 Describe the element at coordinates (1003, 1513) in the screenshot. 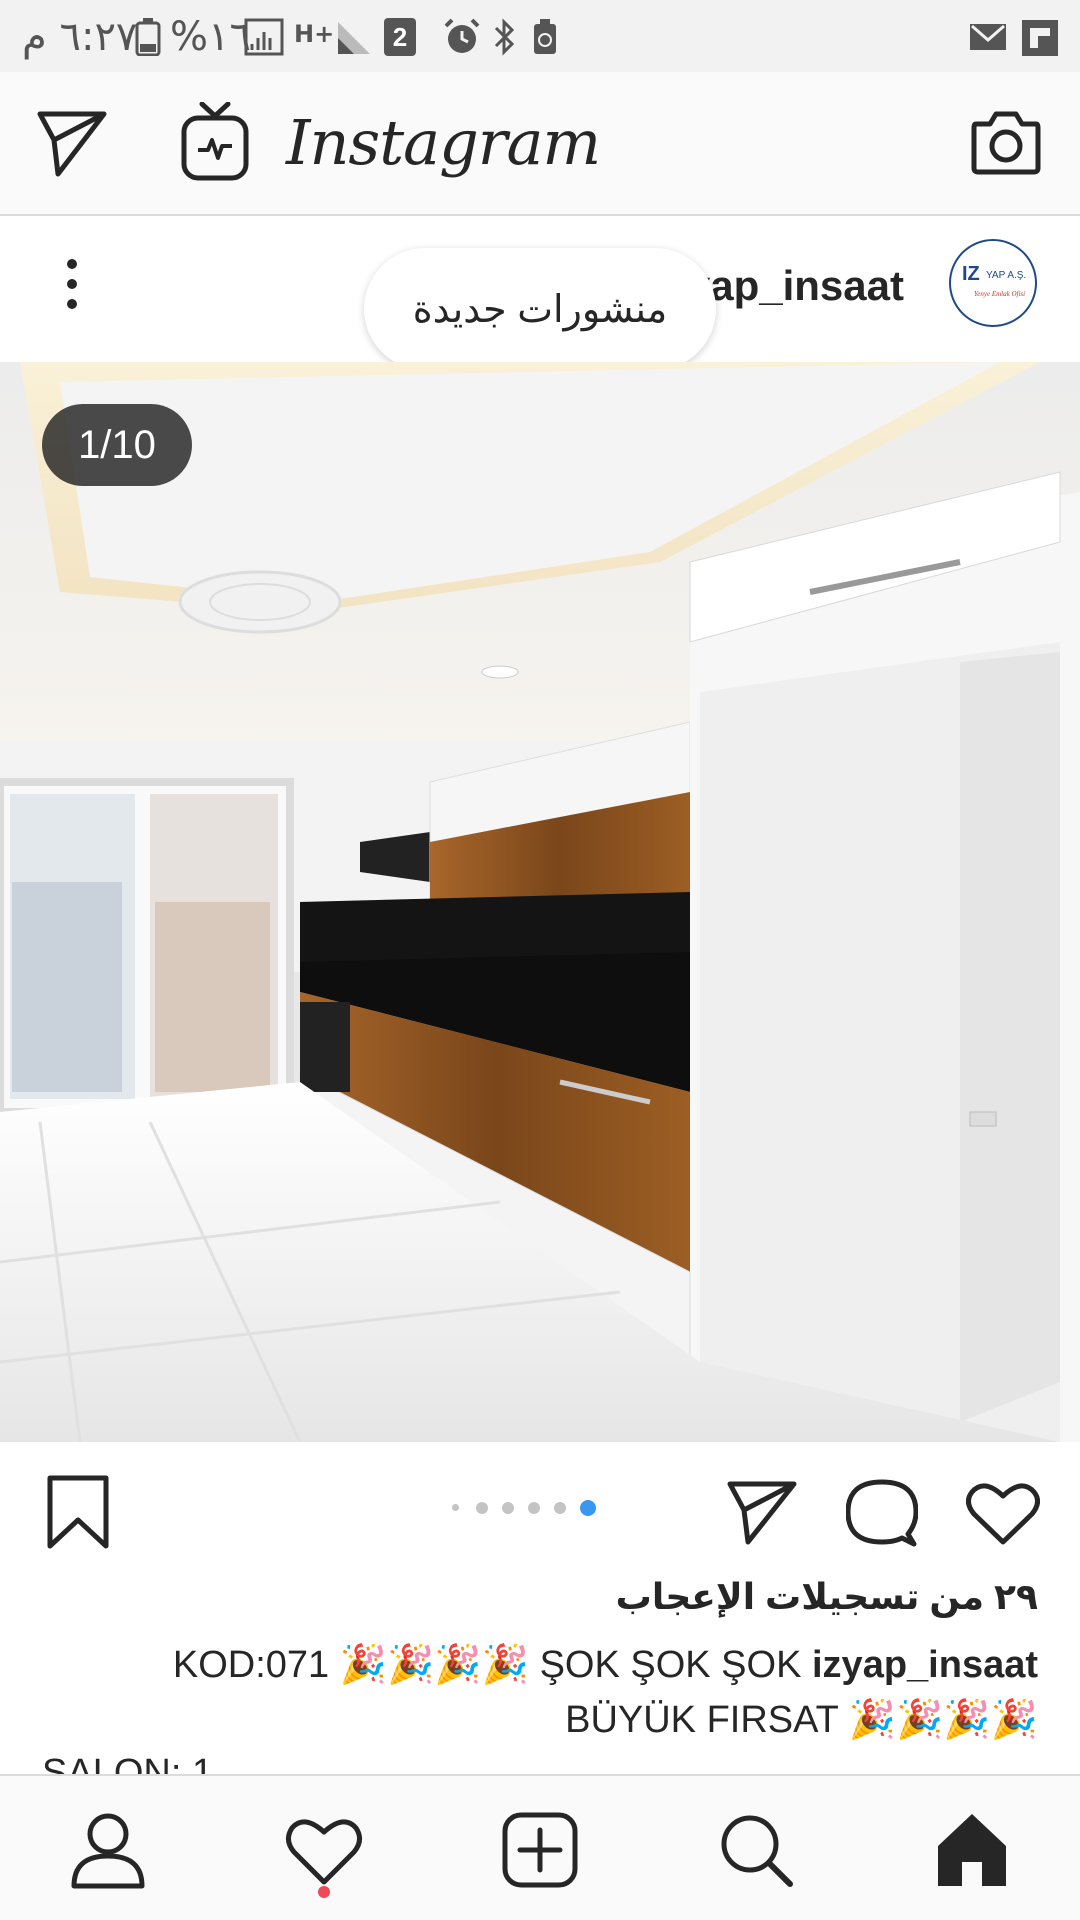

I see `like-heart-icon` at that location.